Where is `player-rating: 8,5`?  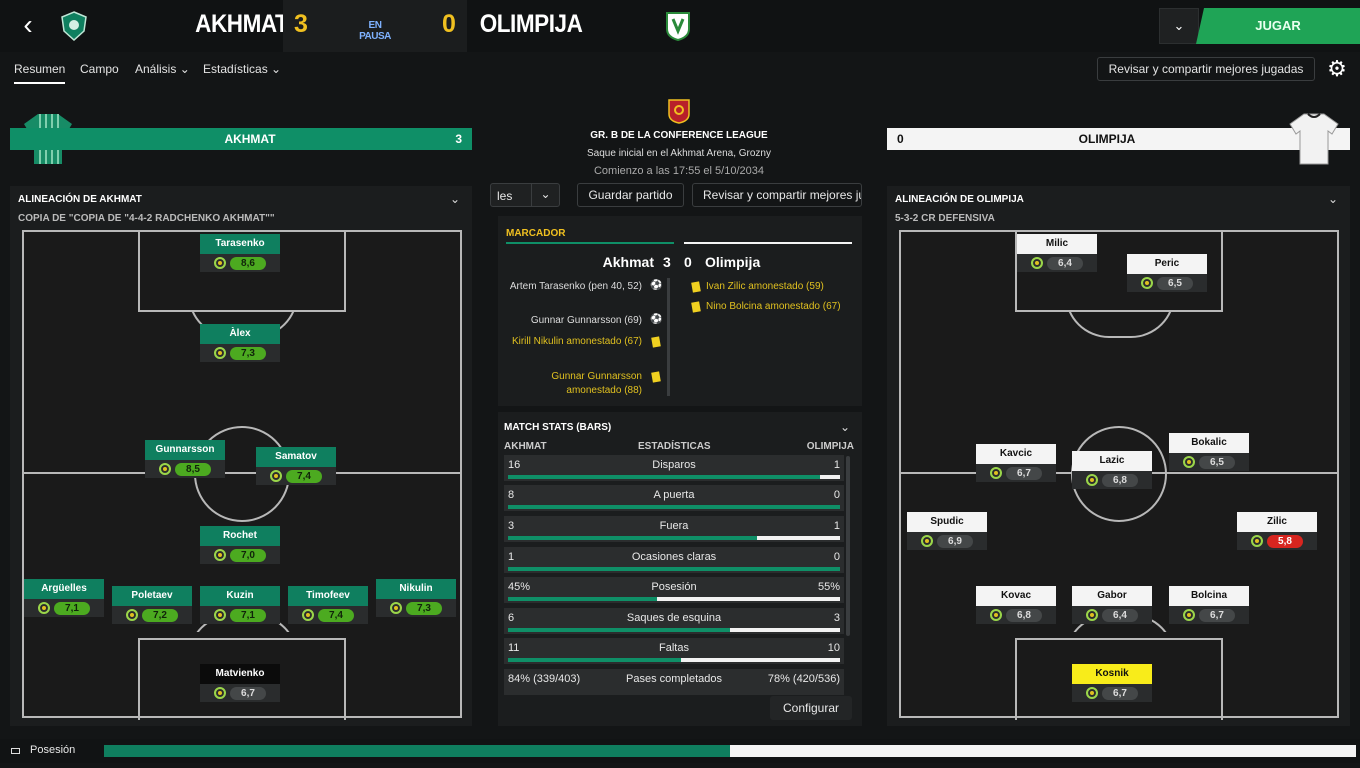 player-rating: 8,5 is located at coordinates (193, 469).